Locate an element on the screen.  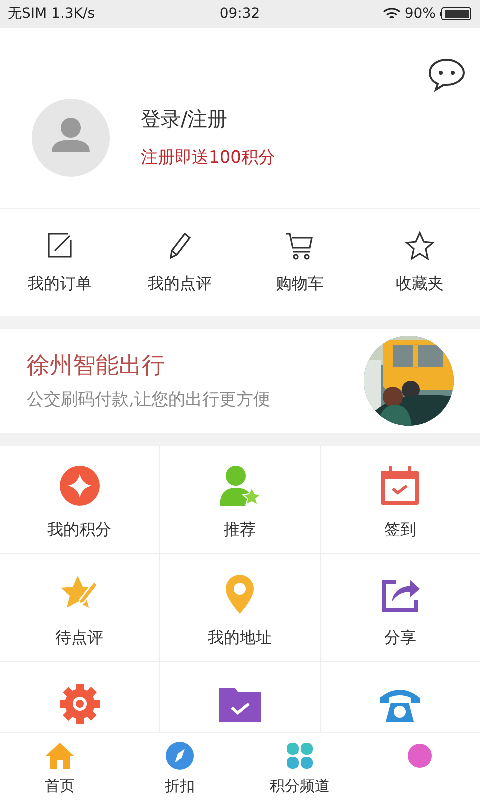
menu-tile: 签到 is located at coordinates (400, 499).